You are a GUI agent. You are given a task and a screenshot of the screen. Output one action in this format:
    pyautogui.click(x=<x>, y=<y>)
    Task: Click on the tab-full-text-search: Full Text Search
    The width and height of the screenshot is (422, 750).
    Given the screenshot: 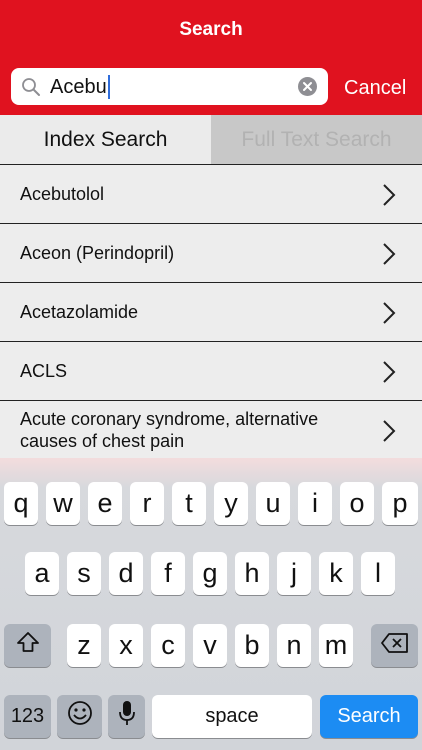 What is the action you would take?
    pyautogui.click(x=316, y=139)
    